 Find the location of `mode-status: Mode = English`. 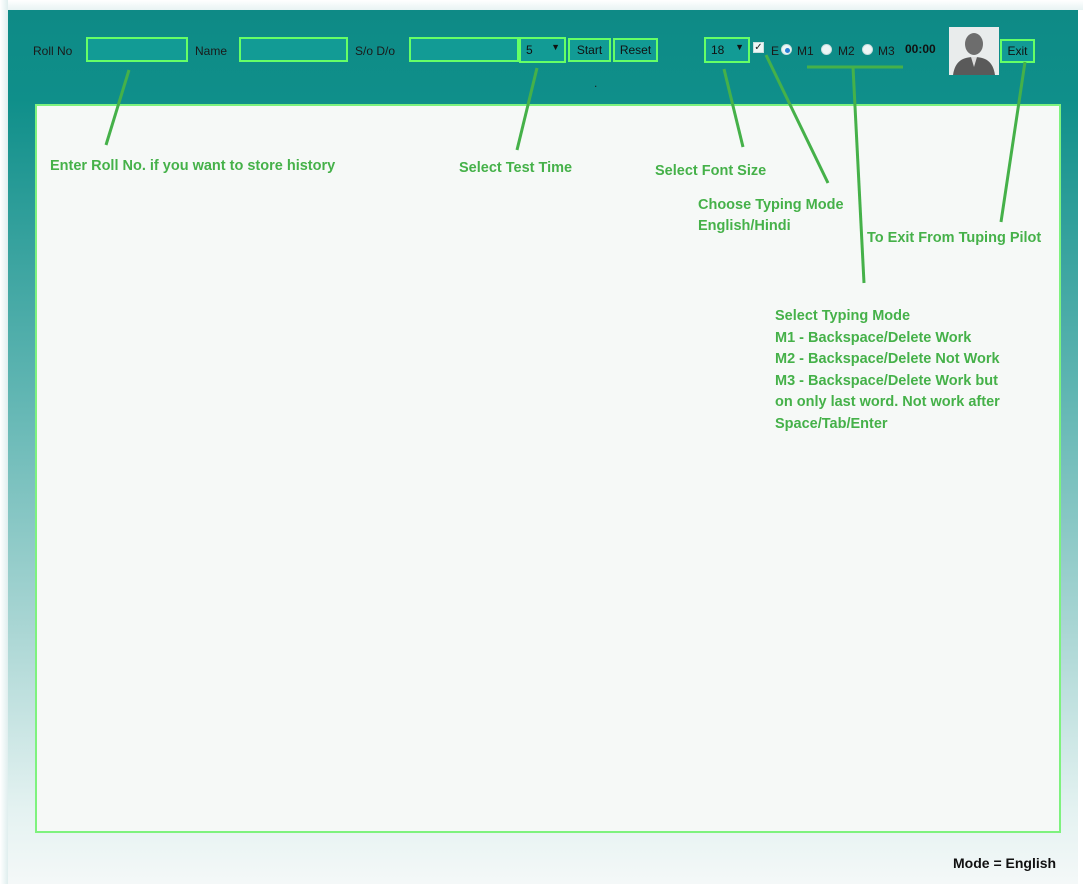

mode-status: Mode = English is located at coordinates (1005, 863).